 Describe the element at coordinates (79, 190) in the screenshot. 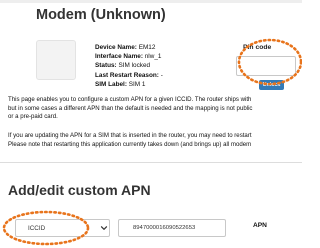

I see `apn-section-title: Add/edit custom APN` at that location.